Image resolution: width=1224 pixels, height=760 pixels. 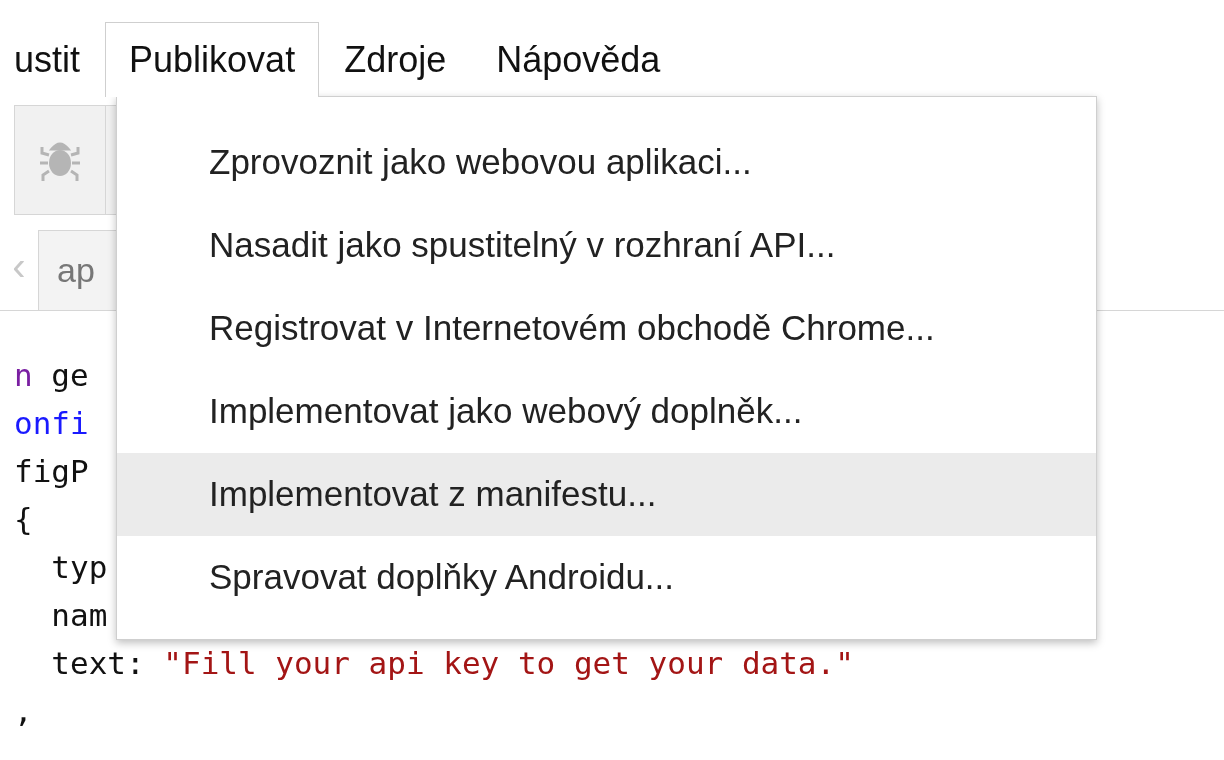 What do you see at coordinates (395, 59) in the screenshot?
I see `menu-item: Zdroje` at bounding box center [395, 59].